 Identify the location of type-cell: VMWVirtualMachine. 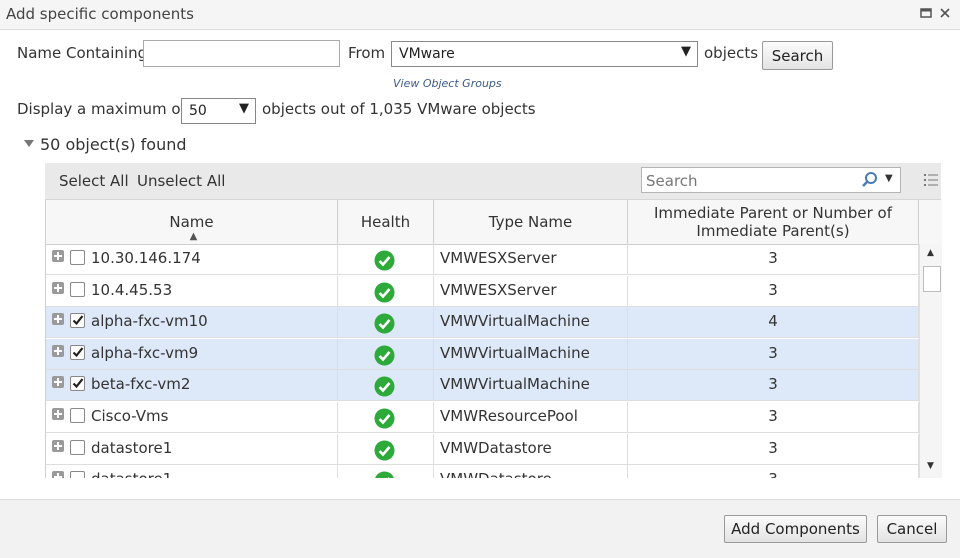
(531, 386).